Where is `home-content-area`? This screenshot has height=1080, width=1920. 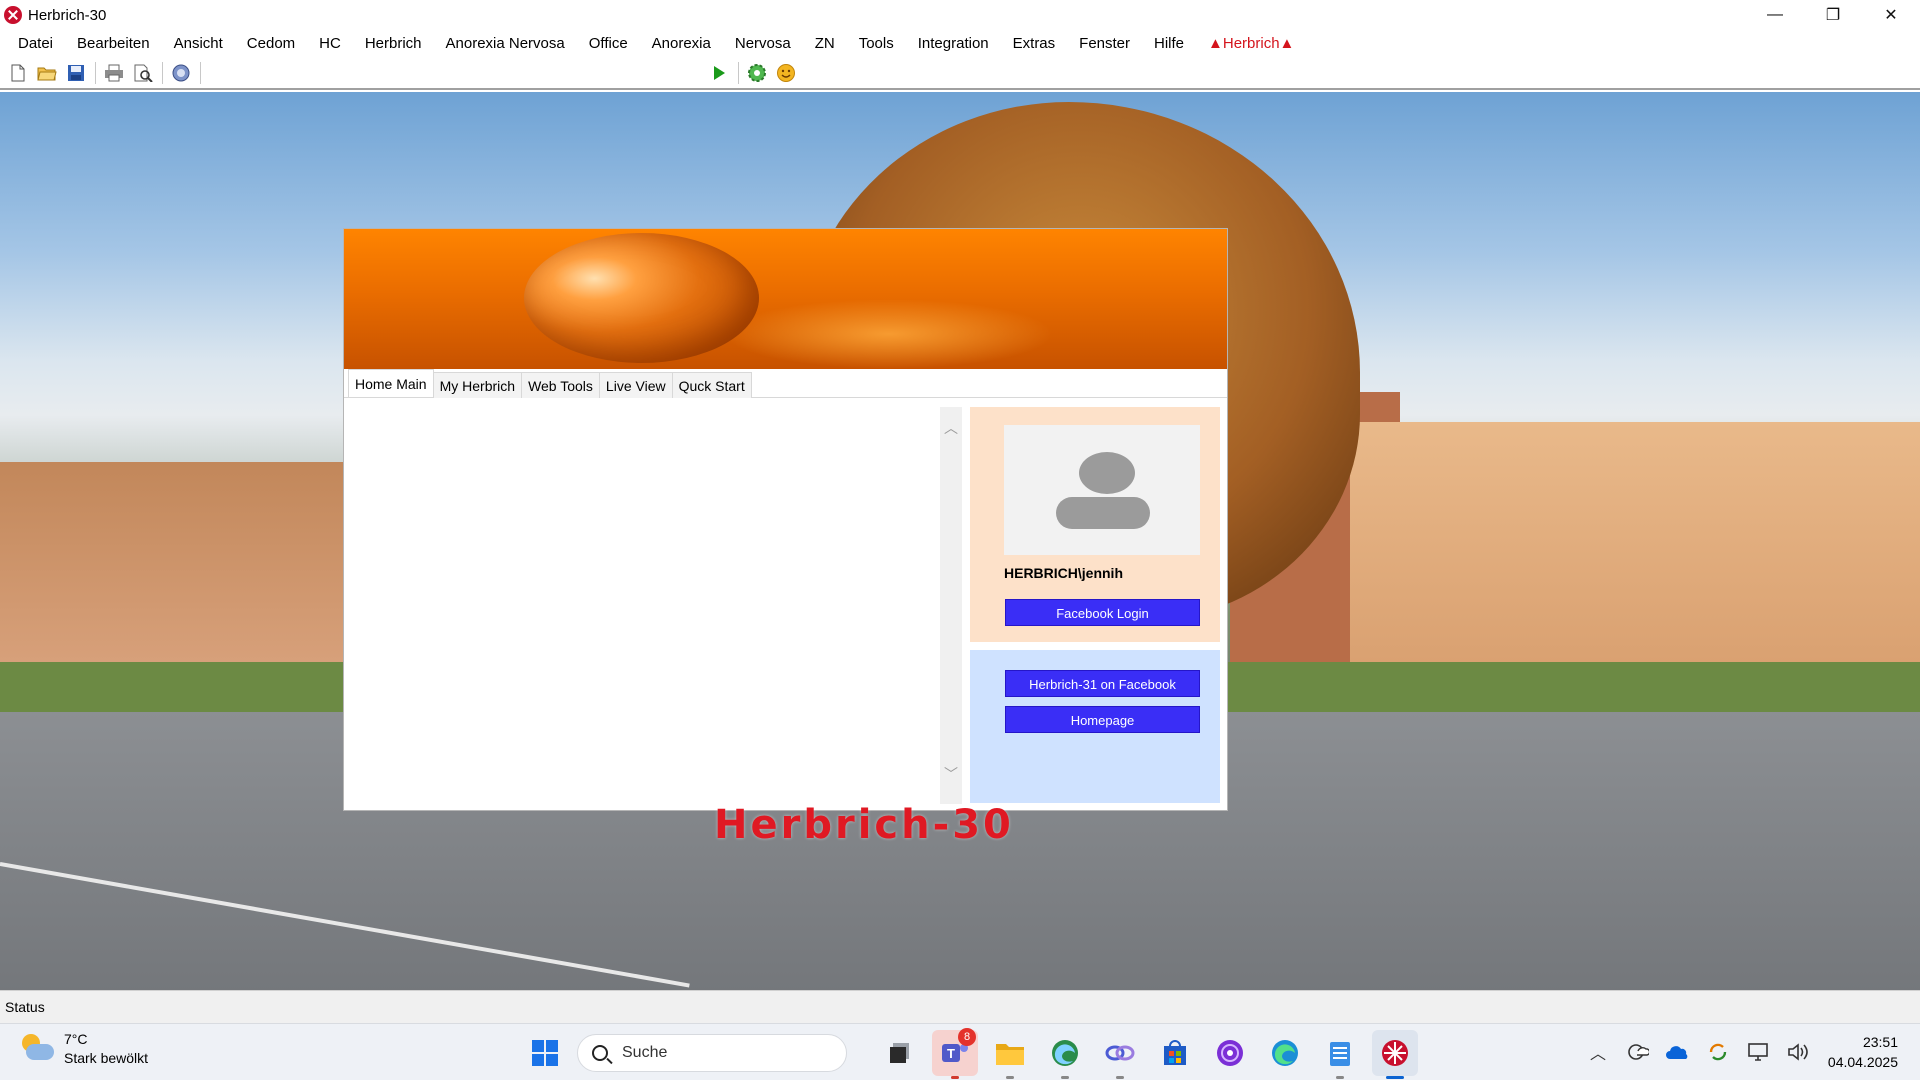 home-content-area is located at coordinates (645, 605).